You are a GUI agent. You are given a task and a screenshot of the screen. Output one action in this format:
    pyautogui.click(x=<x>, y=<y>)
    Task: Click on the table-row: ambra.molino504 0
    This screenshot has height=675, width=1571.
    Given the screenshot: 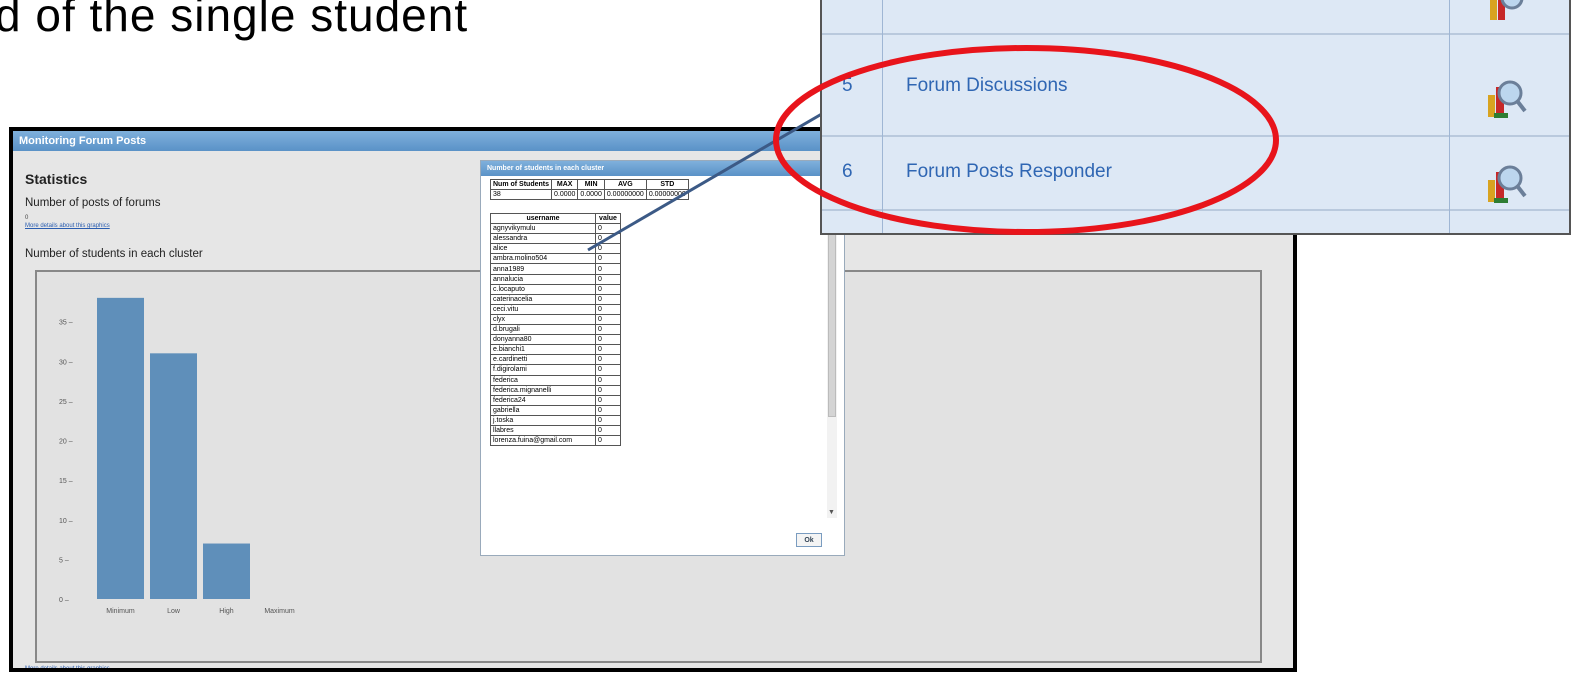 What is the action you would take?
    pyautogui.click(x=555, y=259)
    